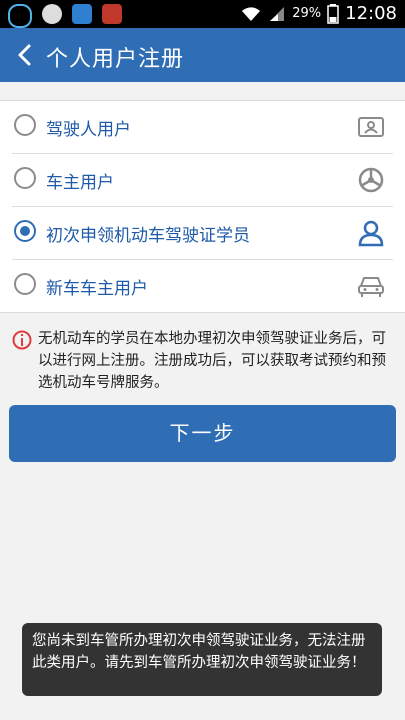 This screenshot has height=720, width=405. What do you see at coordinates (307, 13) in the screenshot?
I see `battery-percent: 29%` at bounding box center [307, 13].